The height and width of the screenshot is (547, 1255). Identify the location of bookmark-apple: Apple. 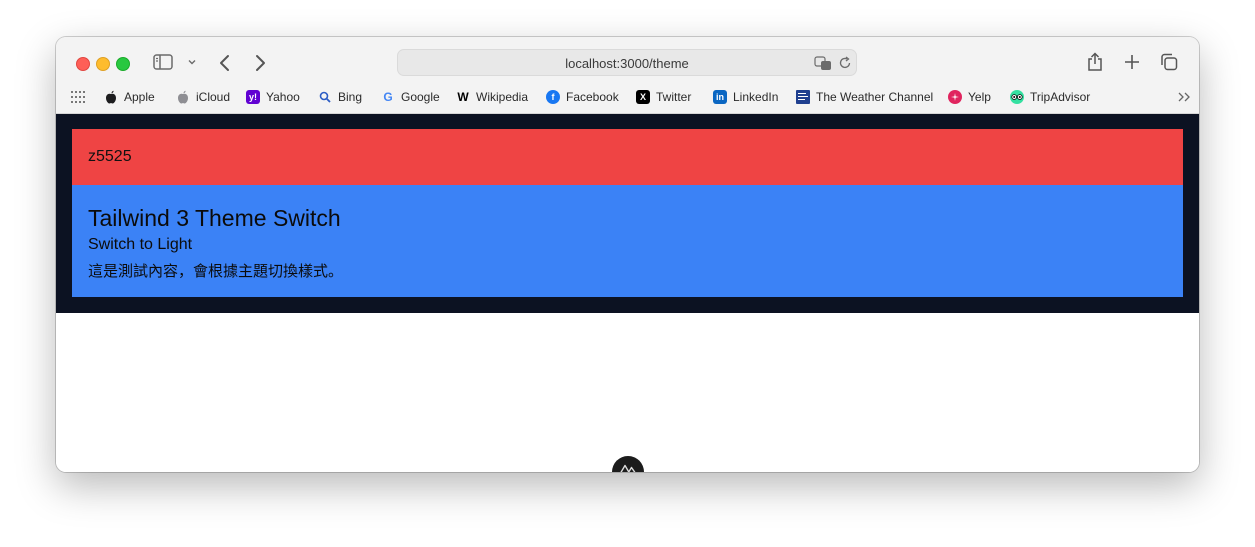
(129, 97).